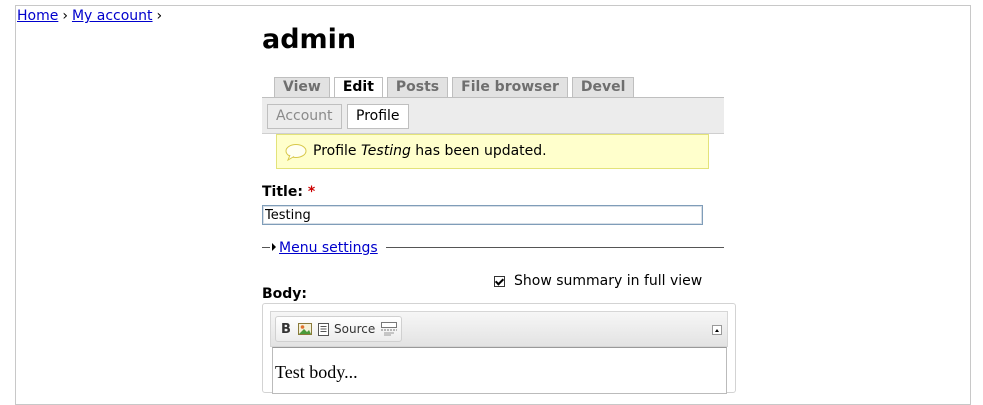  Describe the element at coordinates (499, 281) in the screenshot. I see `summary-checkbox` at that location.